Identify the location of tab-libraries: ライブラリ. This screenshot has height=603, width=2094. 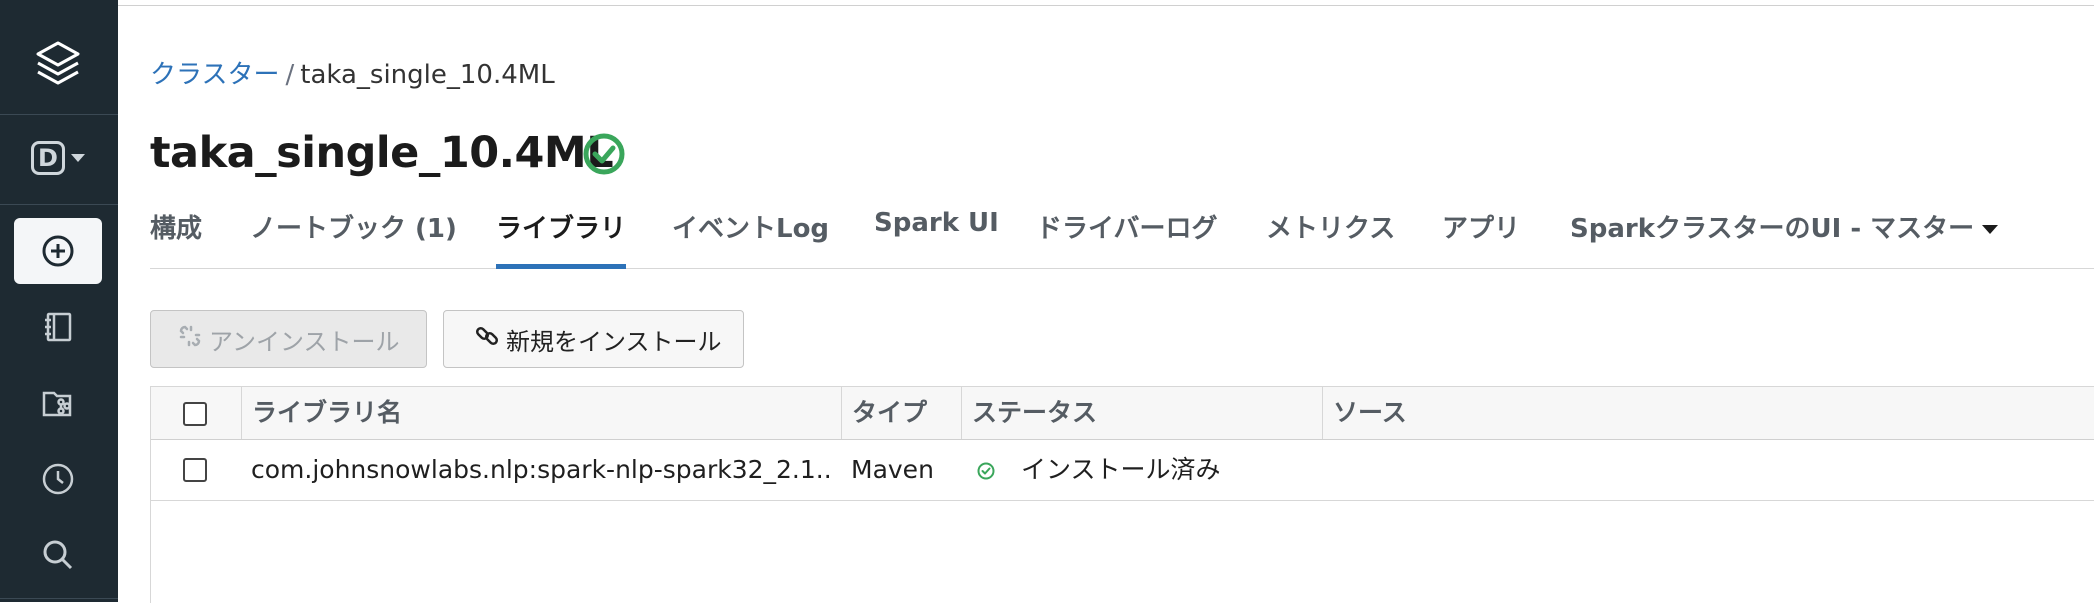
(561, 238).